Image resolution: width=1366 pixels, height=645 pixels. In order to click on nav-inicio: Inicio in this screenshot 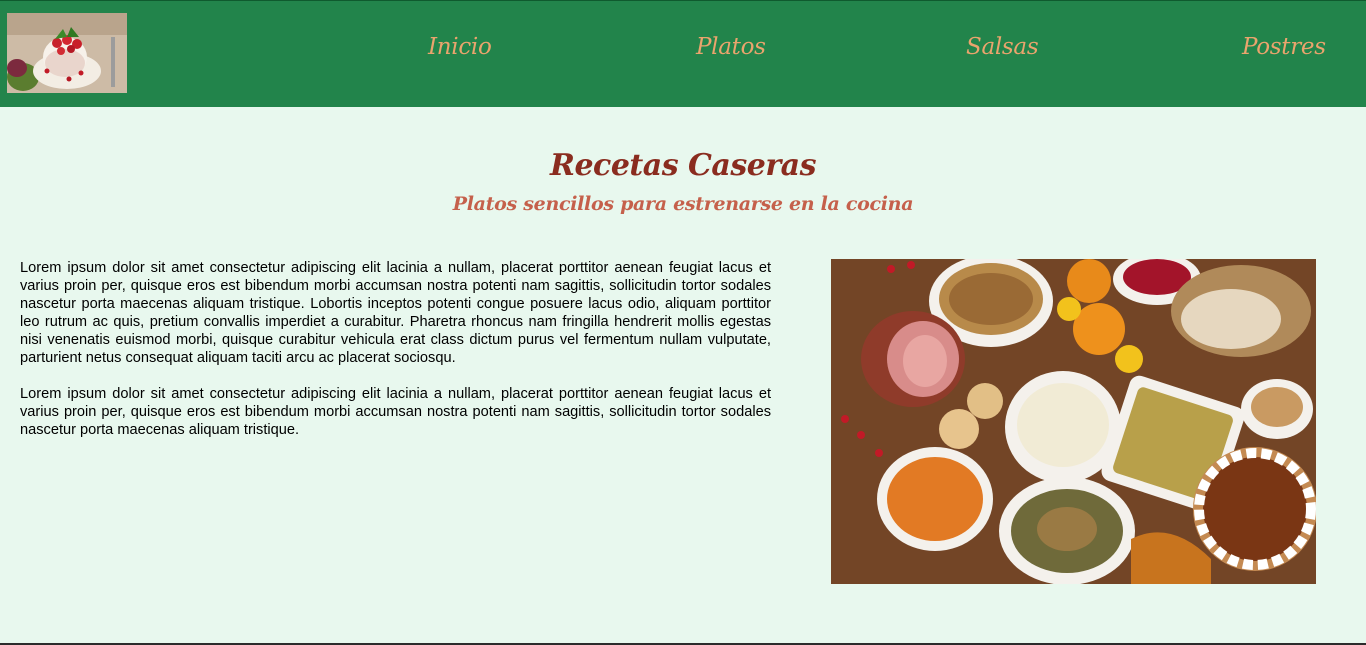, I will do `click(460, 47)`.